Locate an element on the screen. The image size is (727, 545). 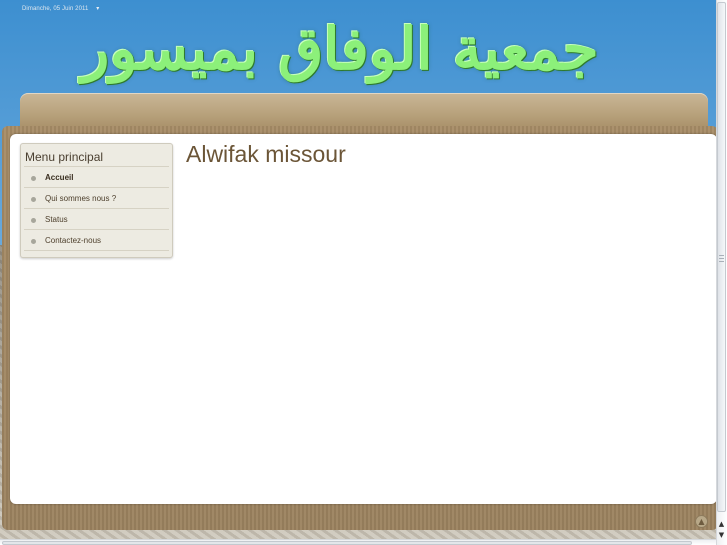
vertical-scrollbar: ▲ ▼ is located at coordinates (721, 272).